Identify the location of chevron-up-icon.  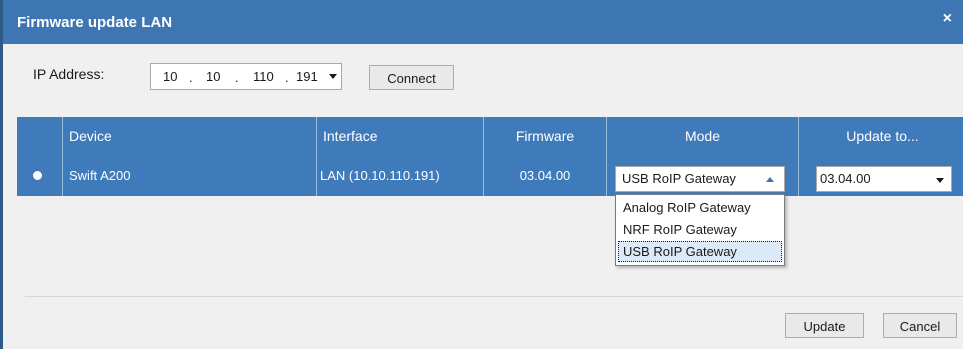
(770, 179).